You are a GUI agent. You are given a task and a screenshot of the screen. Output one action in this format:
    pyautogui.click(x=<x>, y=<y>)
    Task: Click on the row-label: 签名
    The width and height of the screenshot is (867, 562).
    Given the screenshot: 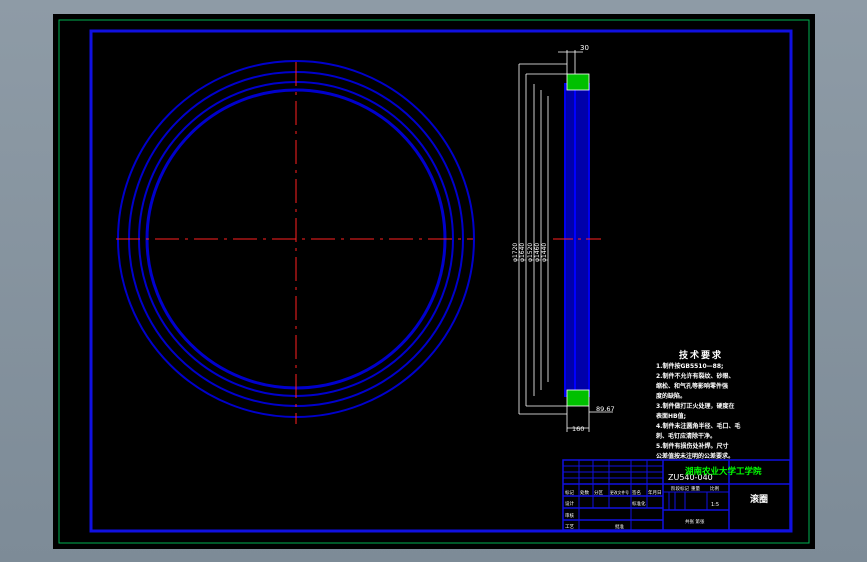 What is the action you would take?
    pyautogui.click(x=636, y=492)
    